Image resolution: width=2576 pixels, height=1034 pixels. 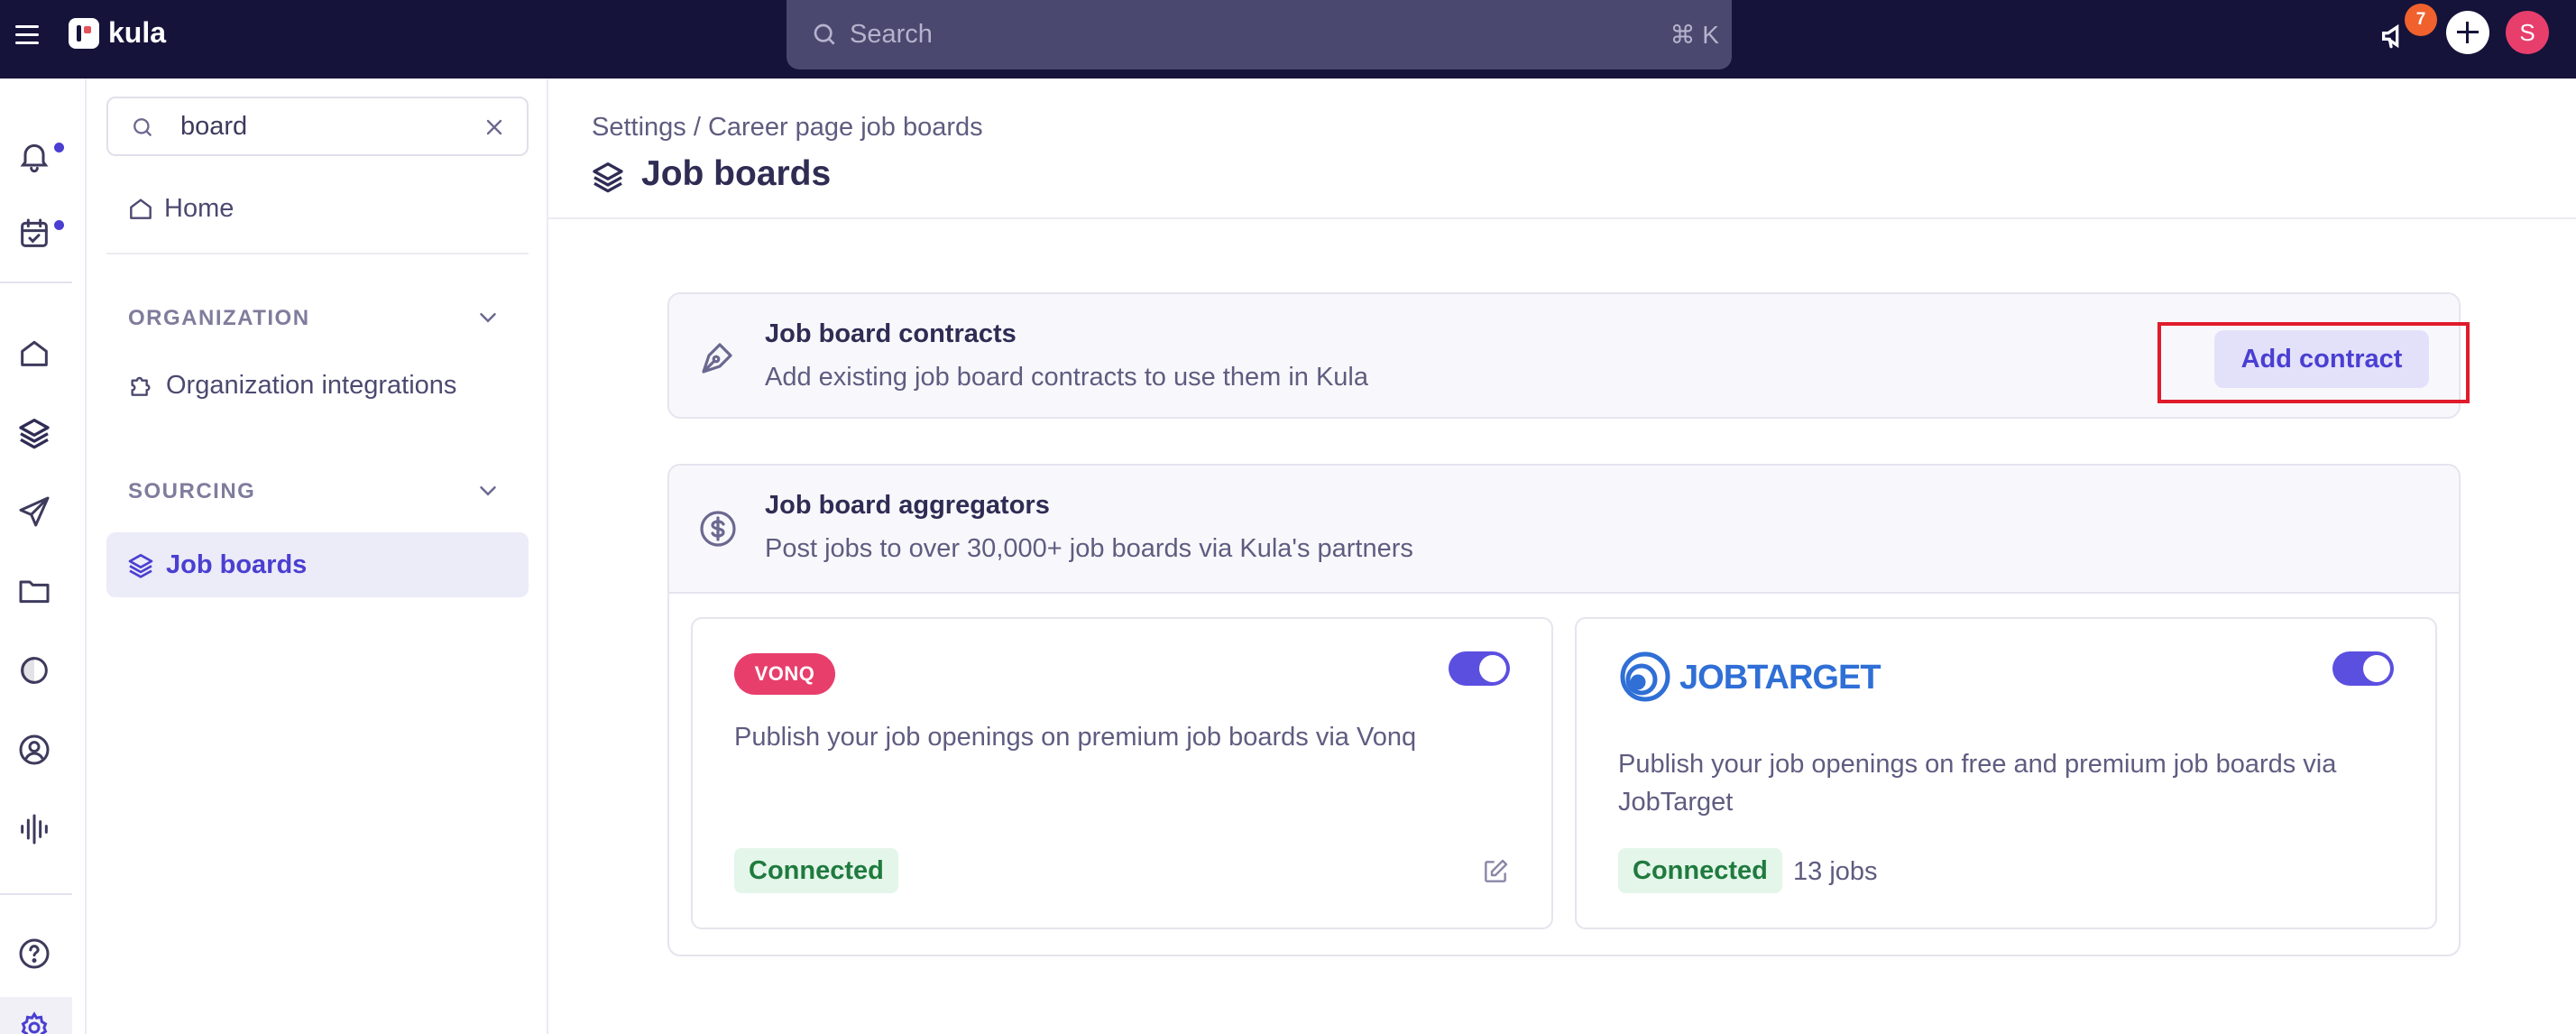 What do you see at coordinates (1480, 668) in the screenshot?
I see `vonq-toggle` at bounding box center [1480, 668].